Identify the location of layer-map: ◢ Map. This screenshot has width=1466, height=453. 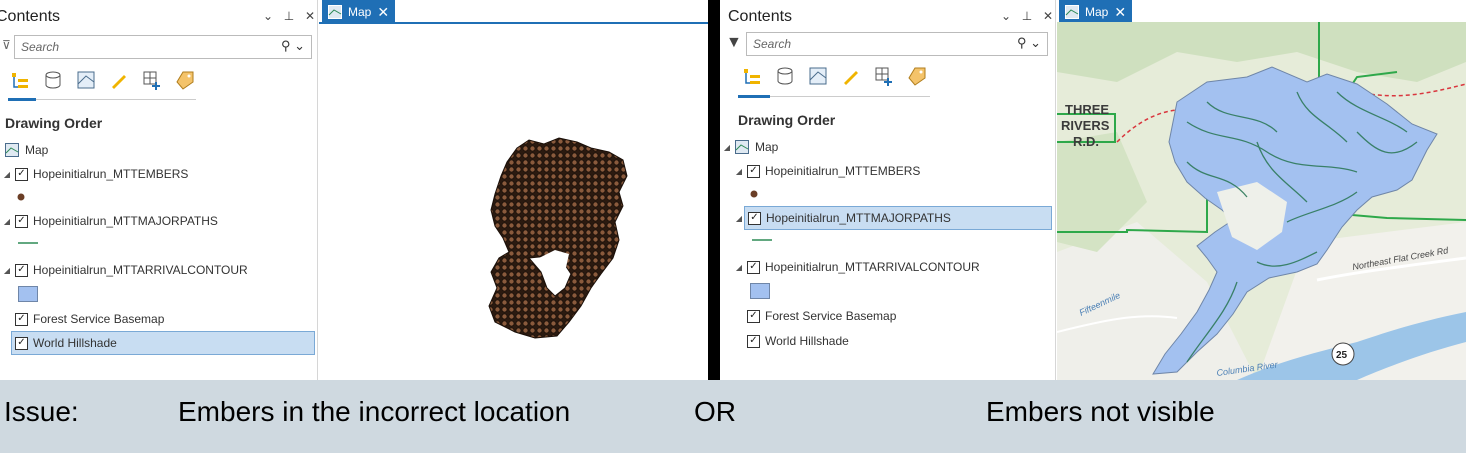
(882, 147).